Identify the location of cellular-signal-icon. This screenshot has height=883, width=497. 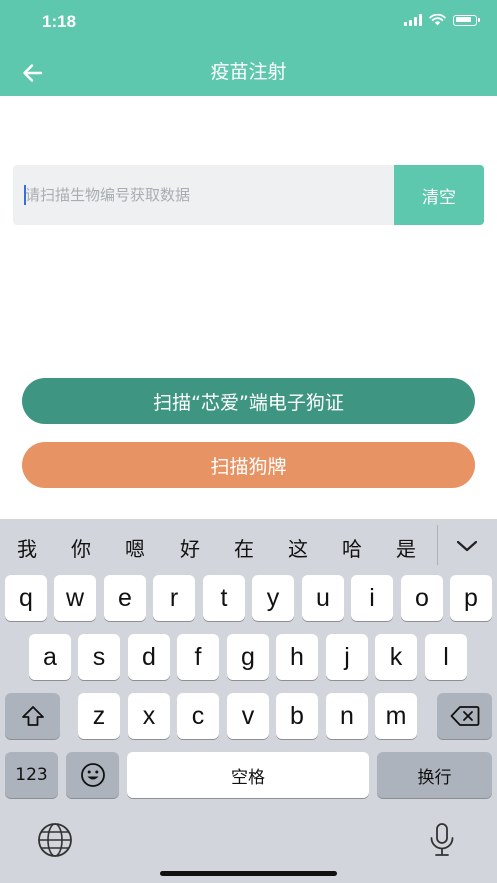
(413, 20).